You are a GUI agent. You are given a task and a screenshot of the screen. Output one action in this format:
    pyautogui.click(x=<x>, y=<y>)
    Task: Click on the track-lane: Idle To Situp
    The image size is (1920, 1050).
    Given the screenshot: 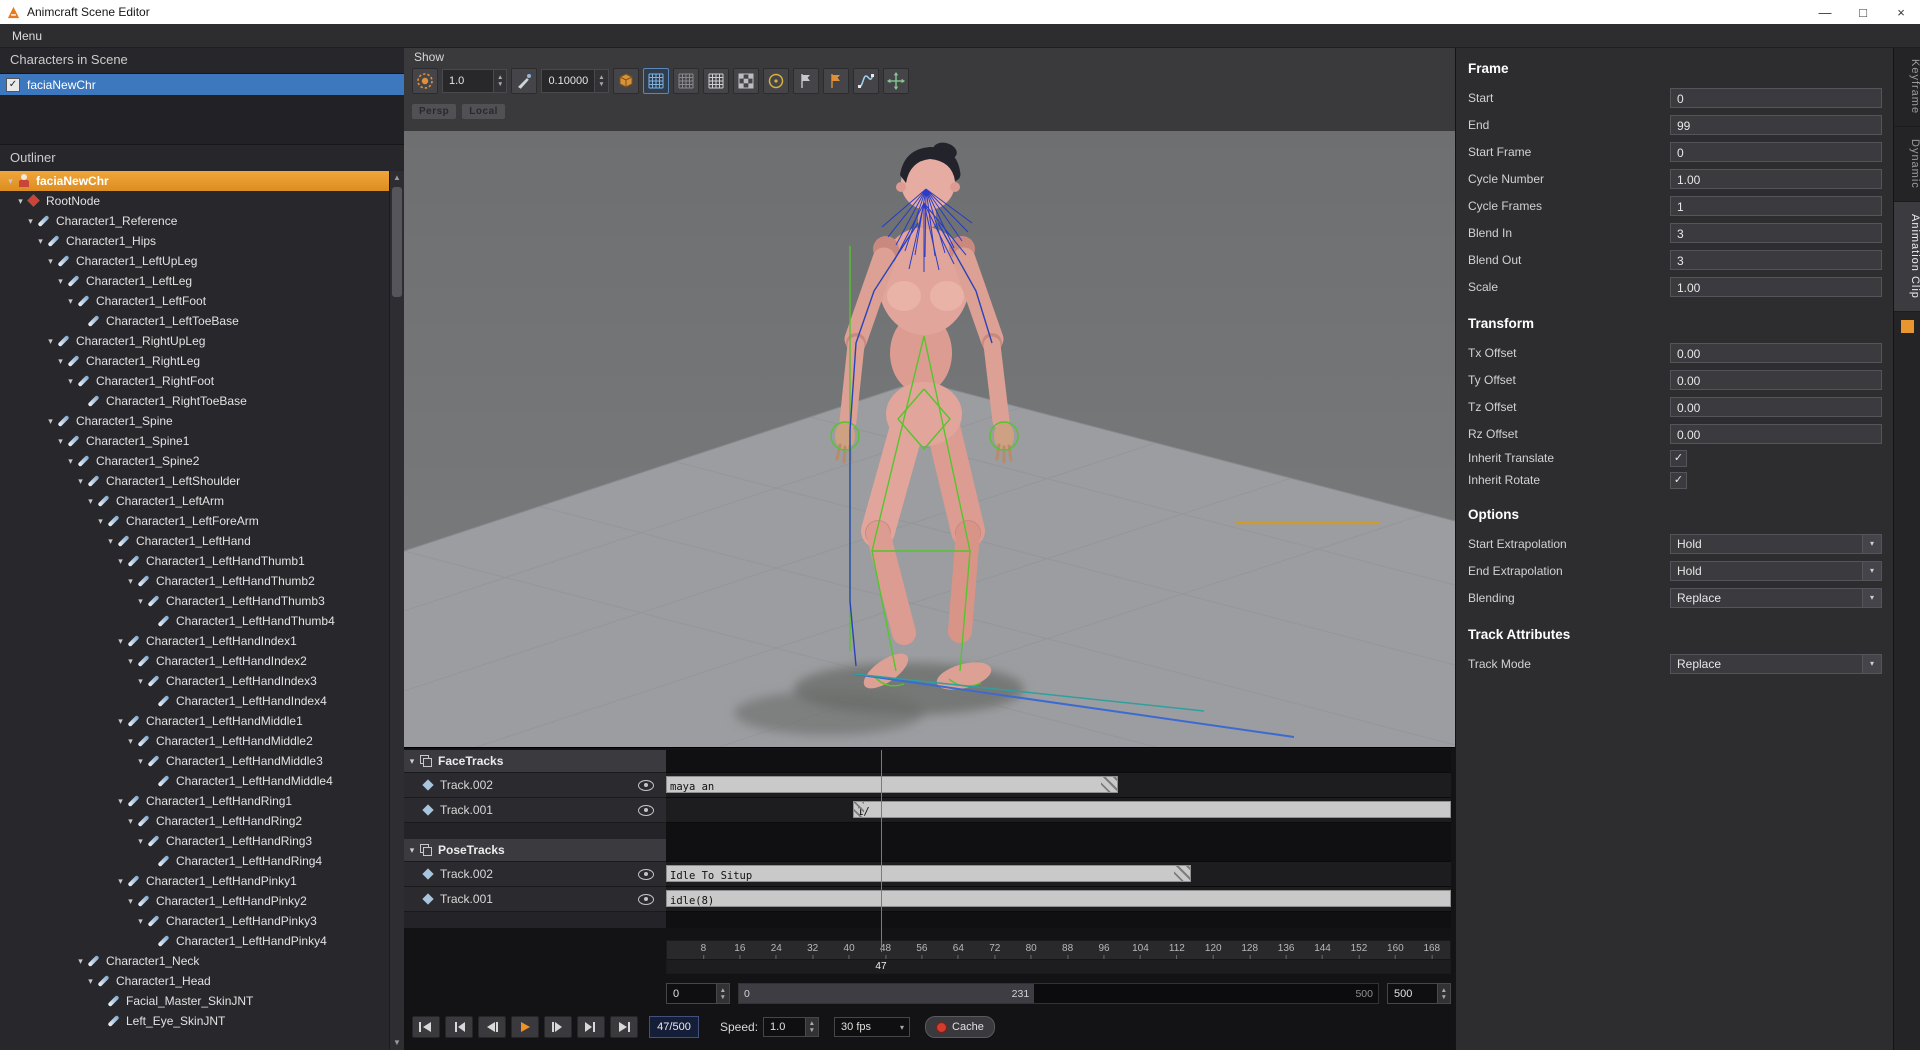 What is the action you would take?
    pyautogui.click(x=1058, y=874)
    